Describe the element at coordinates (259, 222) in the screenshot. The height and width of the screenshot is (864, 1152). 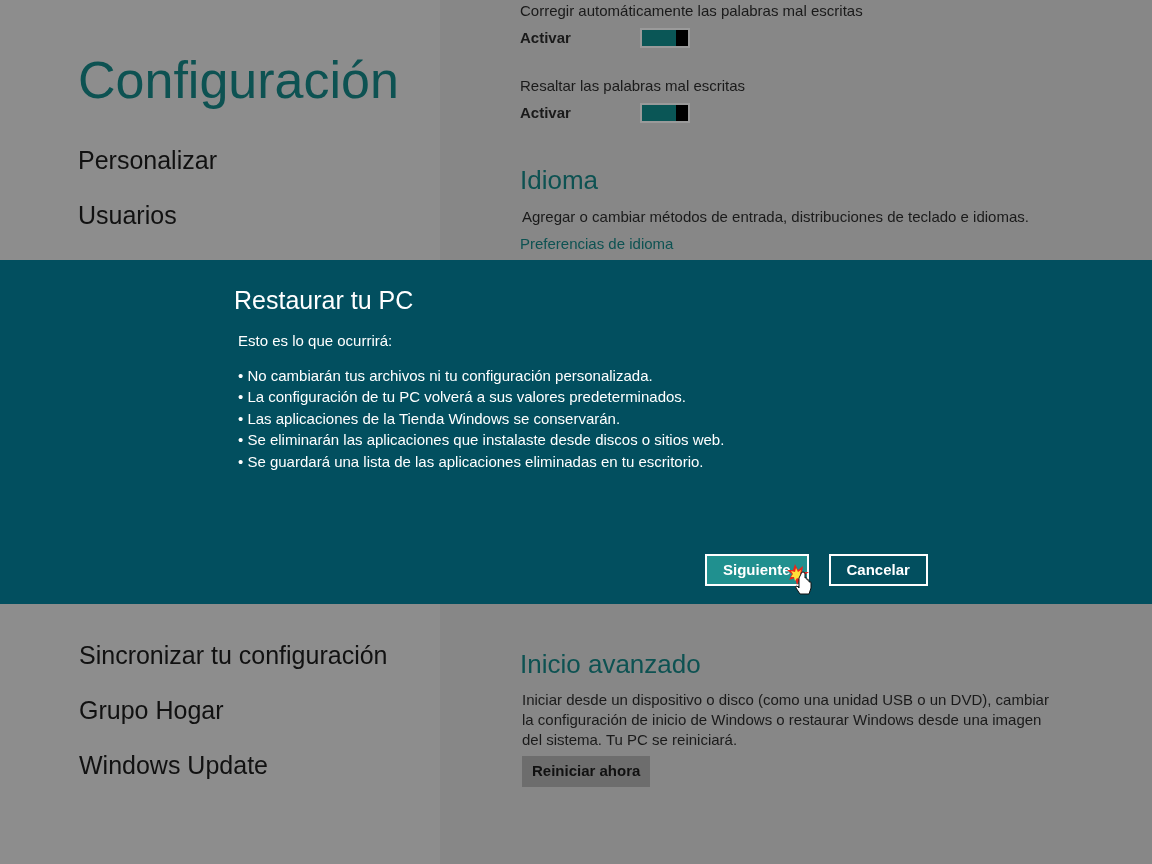
I see `nav-item: Usuarios` at that location.